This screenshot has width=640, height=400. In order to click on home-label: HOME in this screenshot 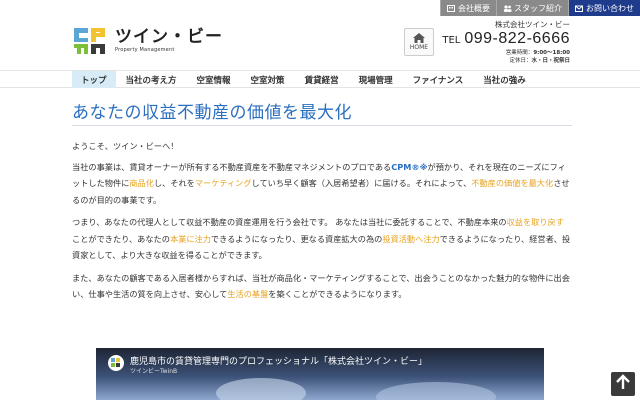, I will do `click(419, 47)`.